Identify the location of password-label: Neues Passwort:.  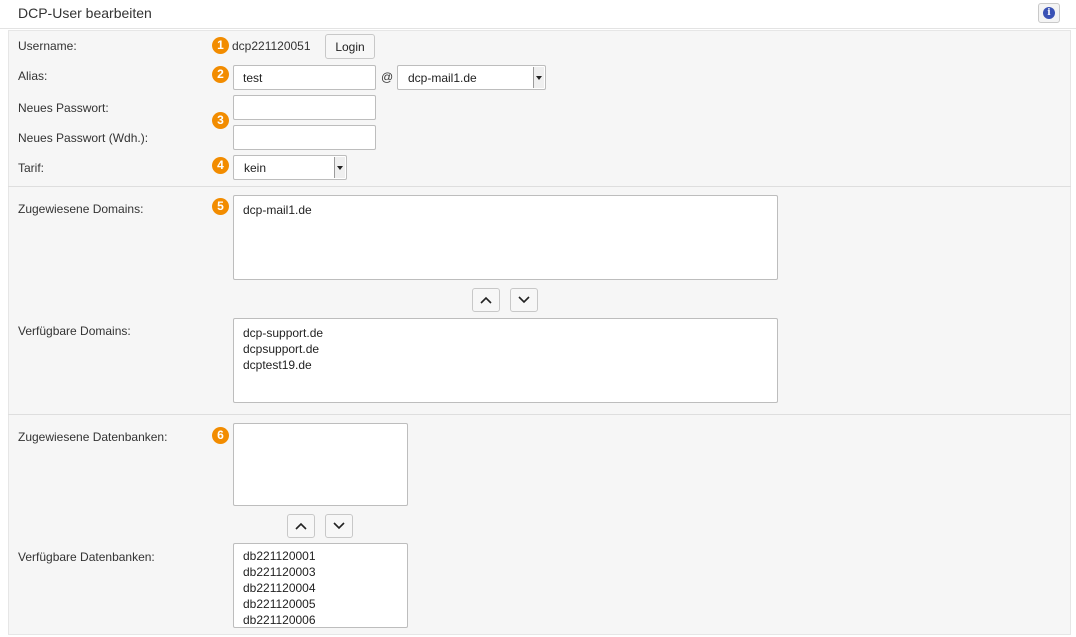
(63, 108).